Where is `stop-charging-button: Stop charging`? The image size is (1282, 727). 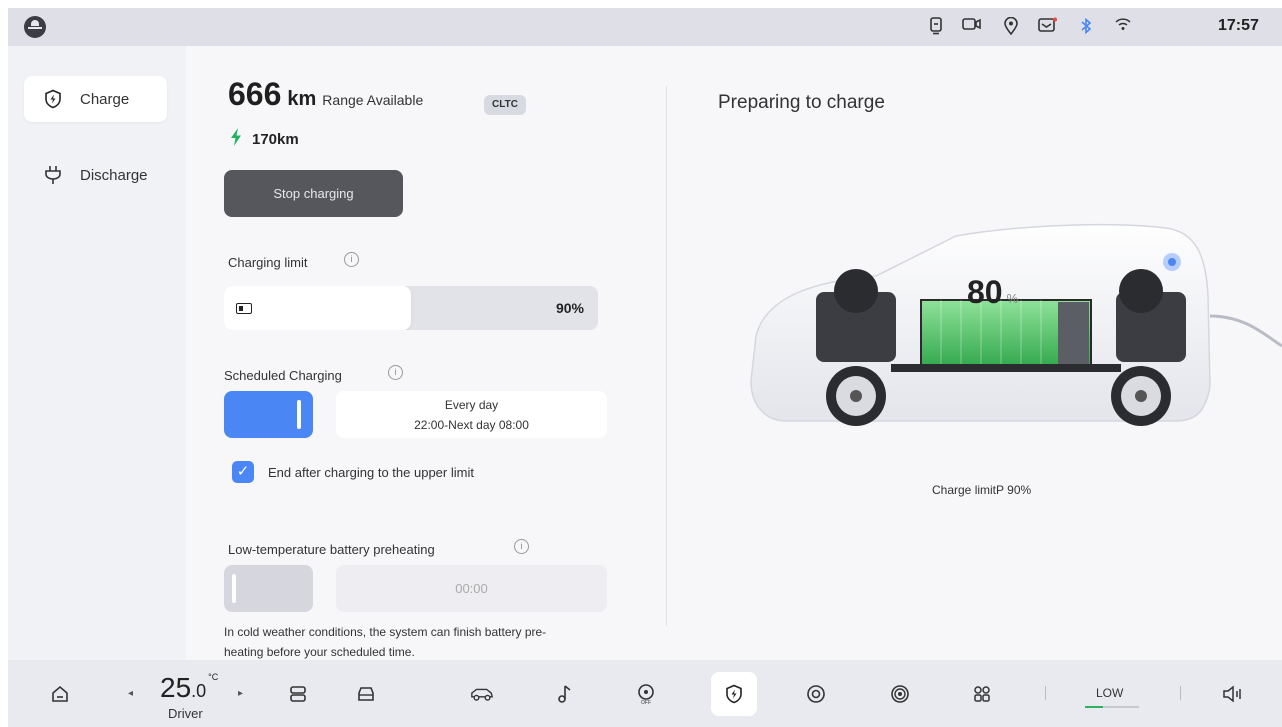
stop-charging-button: Stop charging is located at coordinates (313, 193).